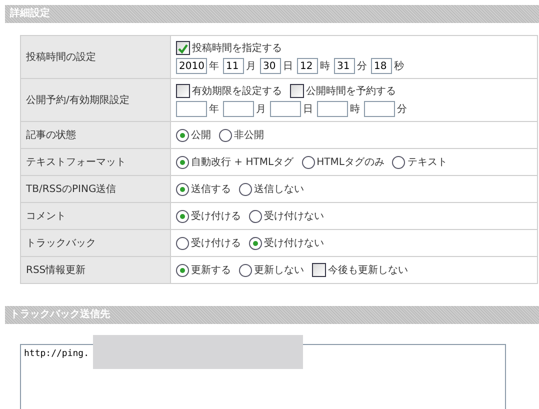  Describe the element at coordinates (242, 162) in the screenshot. I see `radio-label: 自動改行 + HTMLタグ` at that location.